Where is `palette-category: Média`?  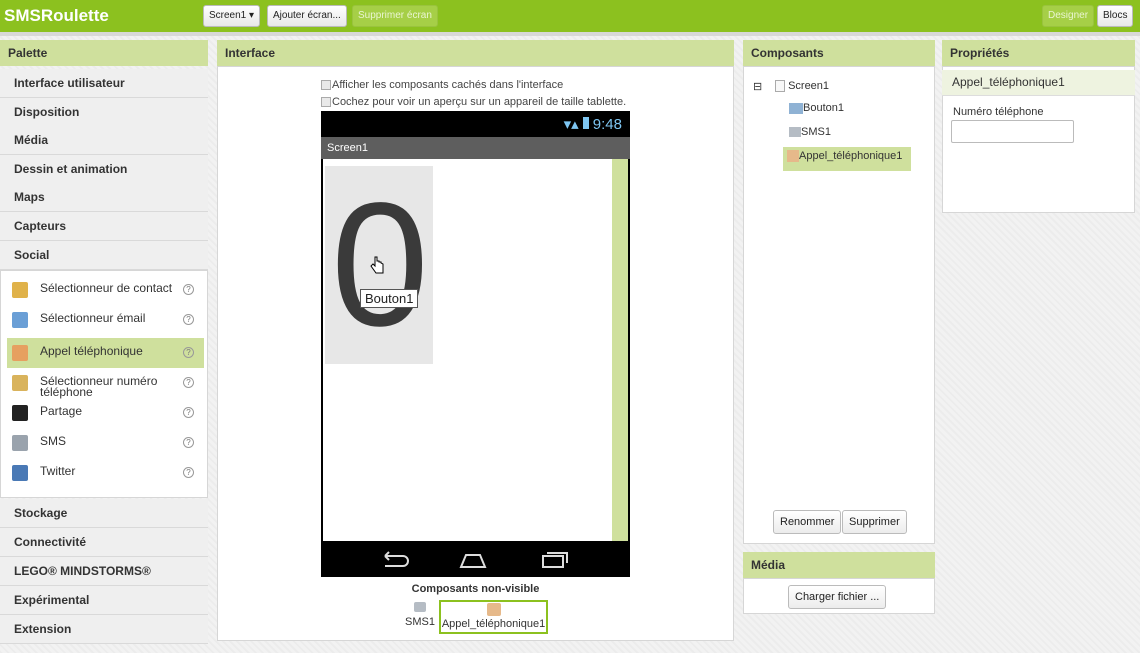
palette-category: Média is located at coordinates (104, 141).